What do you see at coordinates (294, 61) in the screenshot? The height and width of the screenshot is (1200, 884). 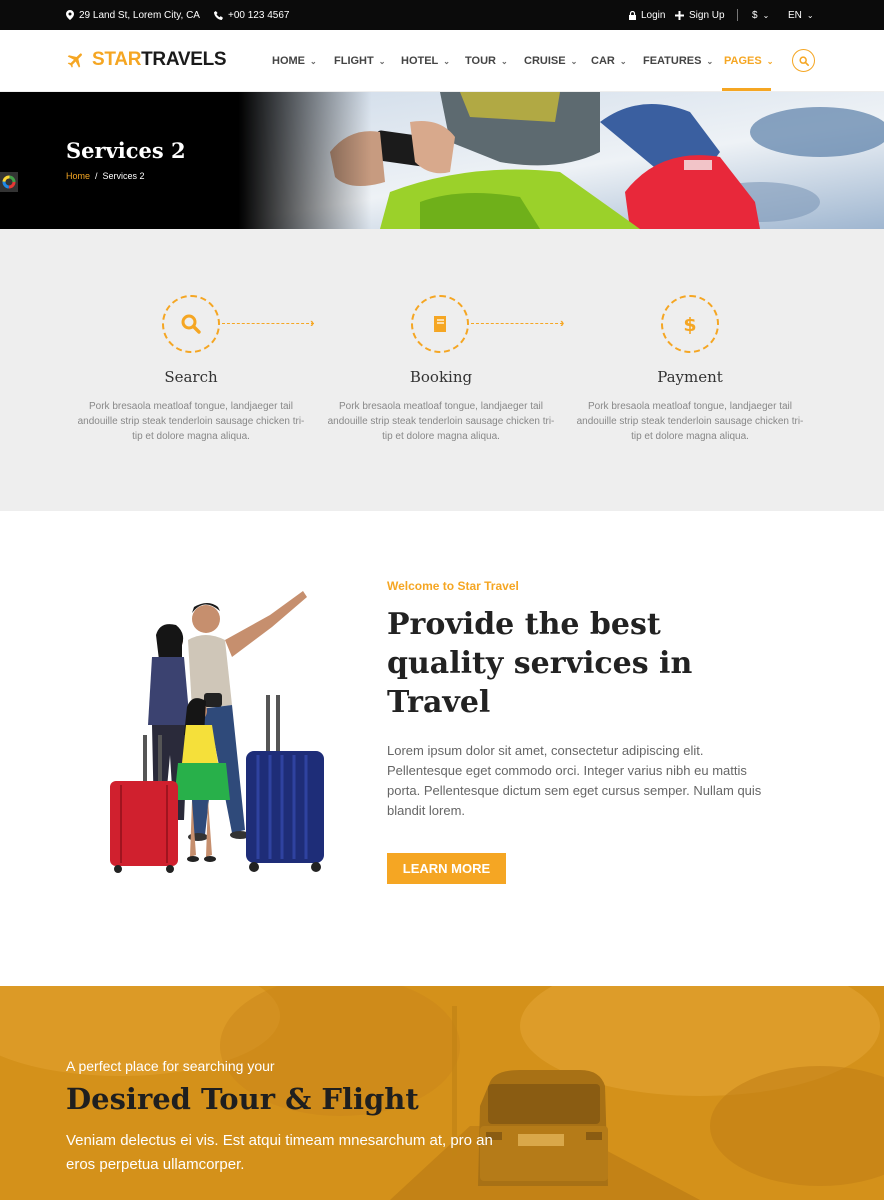 I see `nav-item-home: HOME ⌄` at bounding box center [294, 61].